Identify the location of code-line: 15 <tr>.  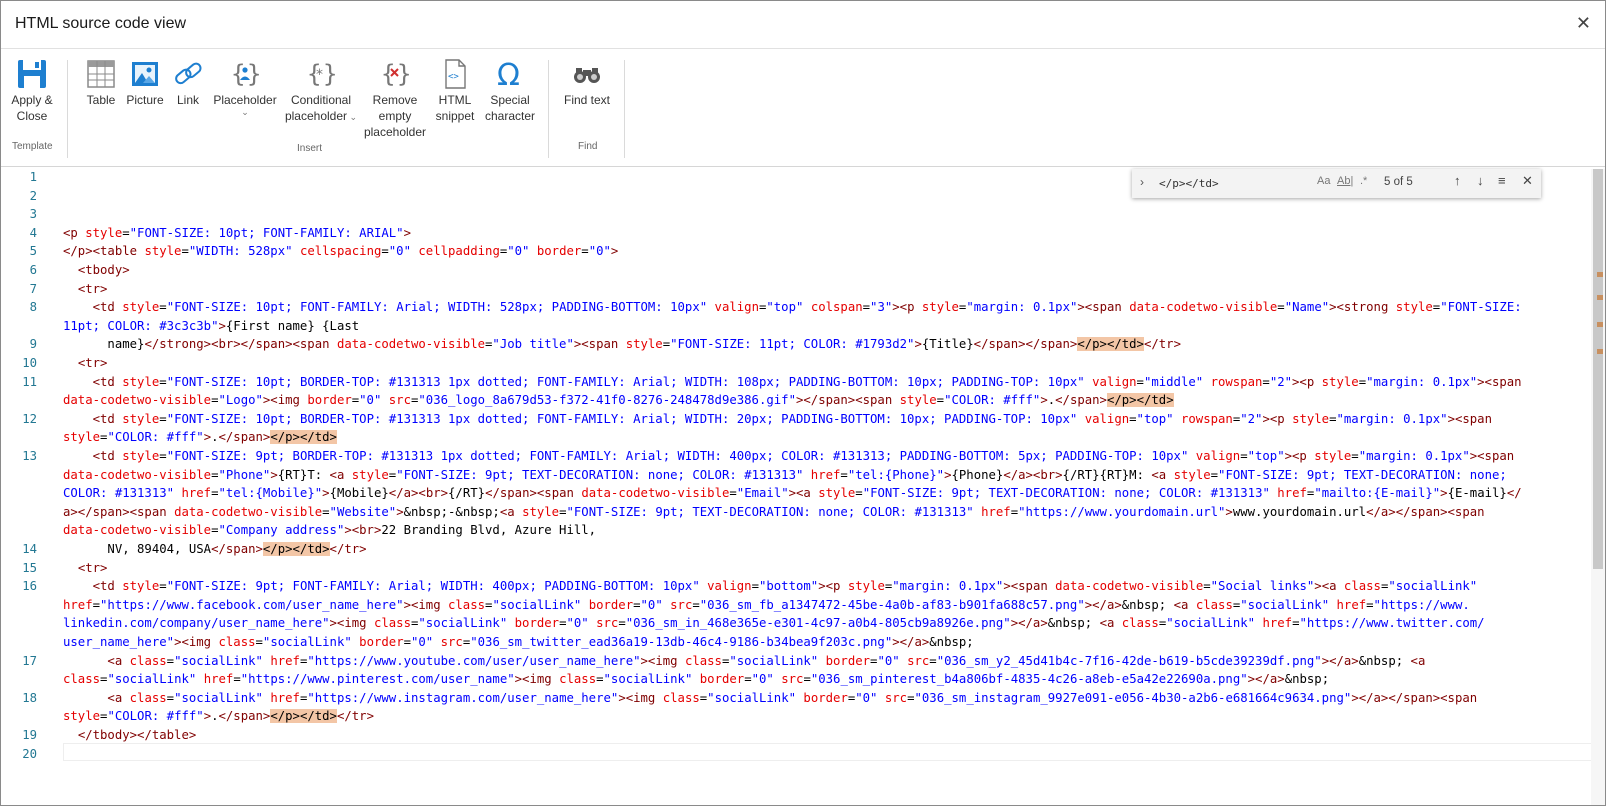
(798, 568).